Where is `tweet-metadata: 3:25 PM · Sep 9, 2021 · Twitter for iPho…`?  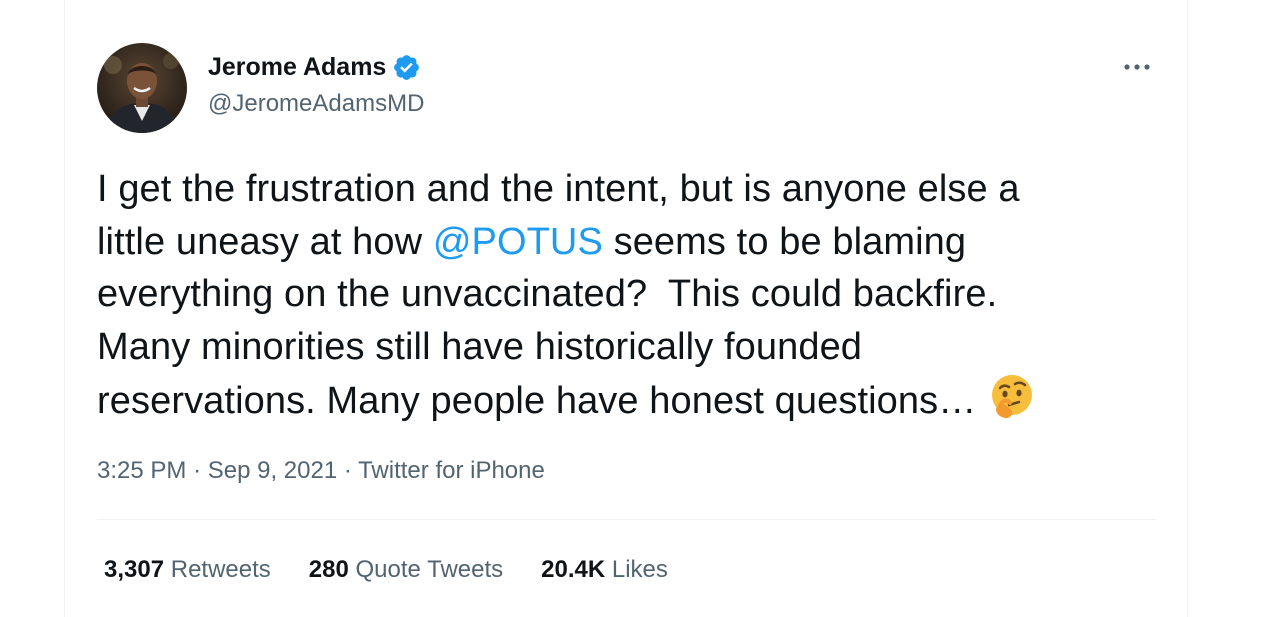 tweet-metadata: 3:25 PM · Sep 9, 2021 · Twitter for iPho… is located at coordinates (321, 471).